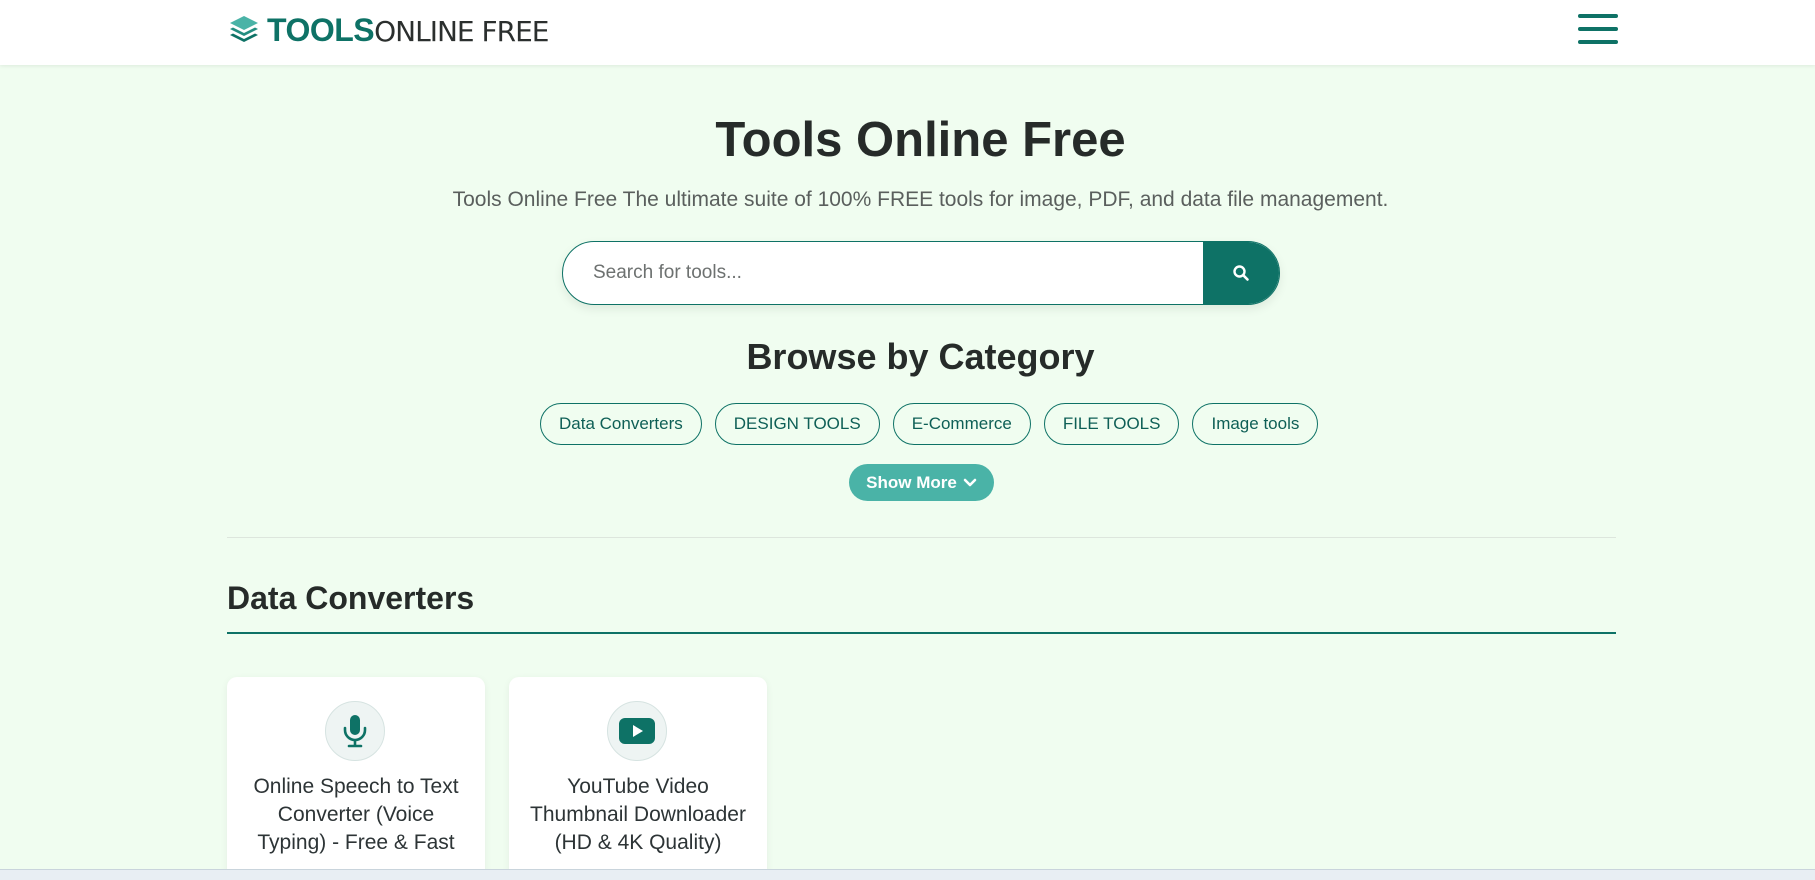 The image size is (1815, 880). What do you see at coordinates (920, 140) in the screenshot?
I see `page-title: Tools Online Free` at bounding box center [920, 140].